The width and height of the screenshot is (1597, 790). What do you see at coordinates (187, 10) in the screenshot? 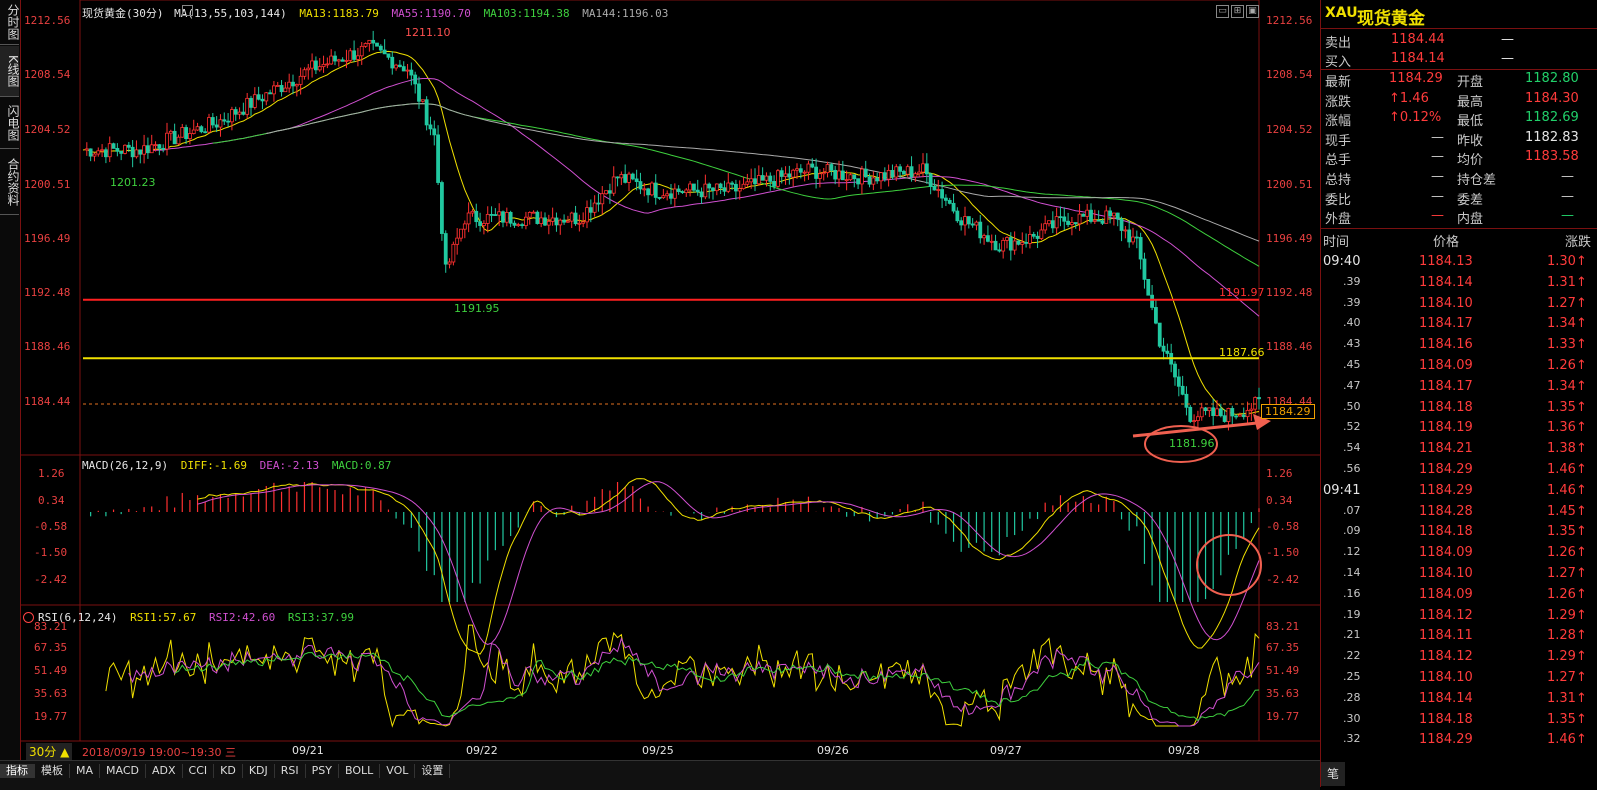
I see `settings-icon` at bounding box center [187, 10].